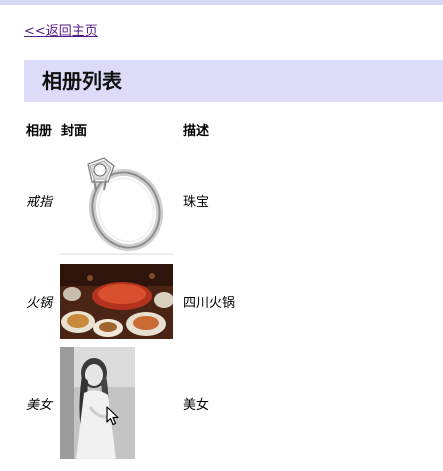 The height and width of the screenshot is (471, 443). Describe the element at coordinates (233, 81) in the screenshot. I see `page-title-bar: 相册列表` at that location.